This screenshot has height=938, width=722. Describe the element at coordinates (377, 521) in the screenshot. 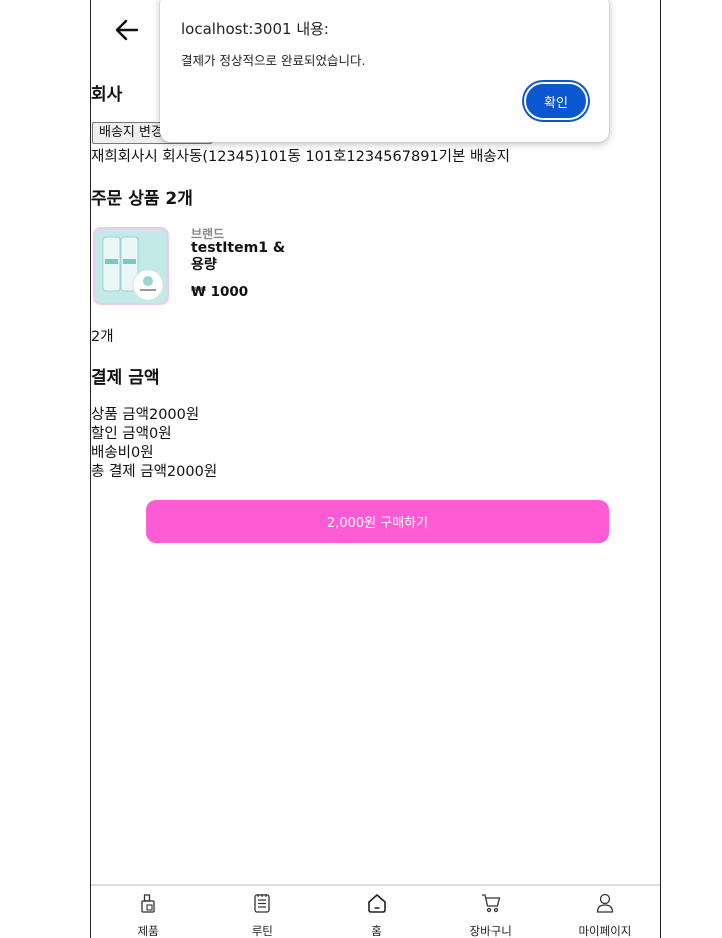

I see `purchase-button: 2,000원 구매하기` at that location.